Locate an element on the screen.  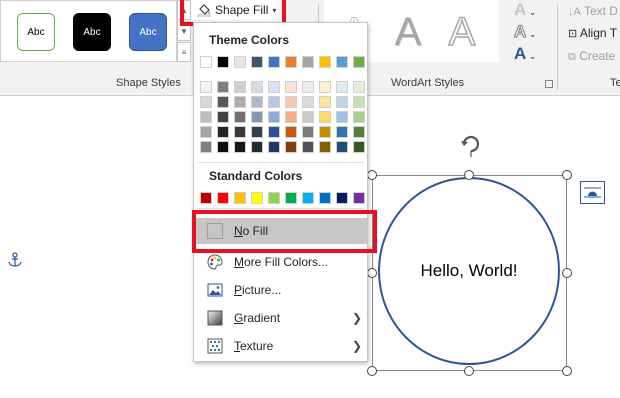
gallery-more-button: ≡ is located at coordinates (184, 52).